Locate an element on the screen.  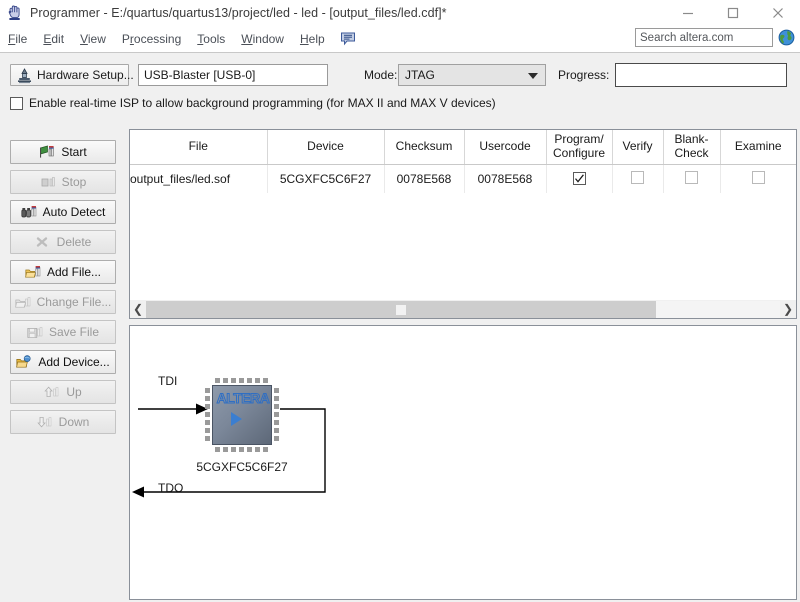
examine-checkbox is located at coordinates (758, 177).